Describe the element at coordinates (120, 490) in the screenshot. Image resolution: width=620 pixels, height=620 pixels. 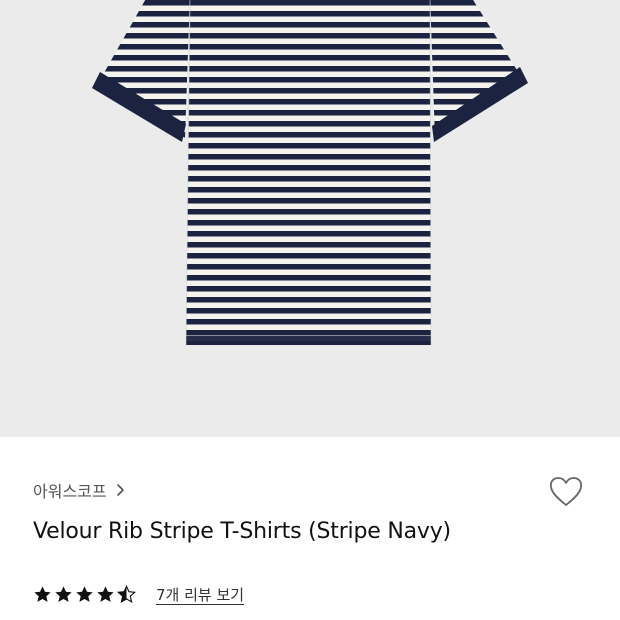
I see `chevron-right-icon` at that location.